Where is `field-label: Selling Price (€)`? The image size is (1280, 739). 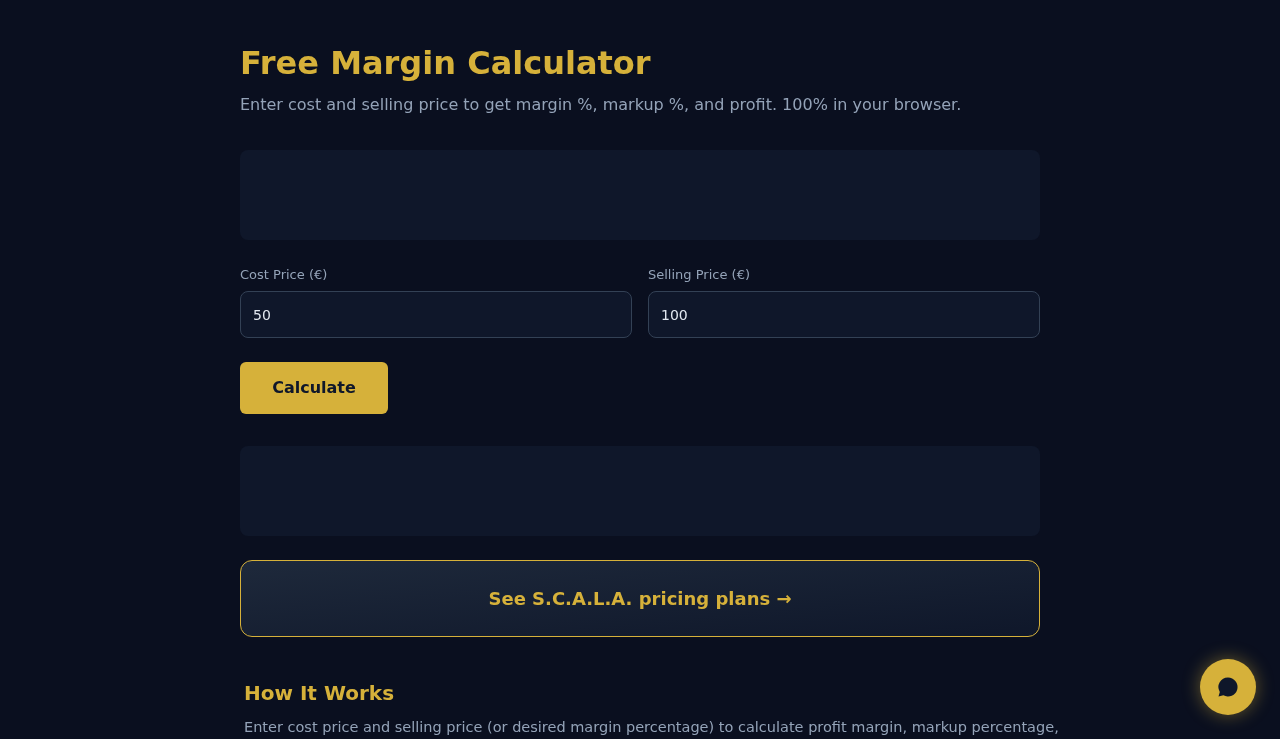
field-label: Selling Price (€) is located at coordinates (699, 275).